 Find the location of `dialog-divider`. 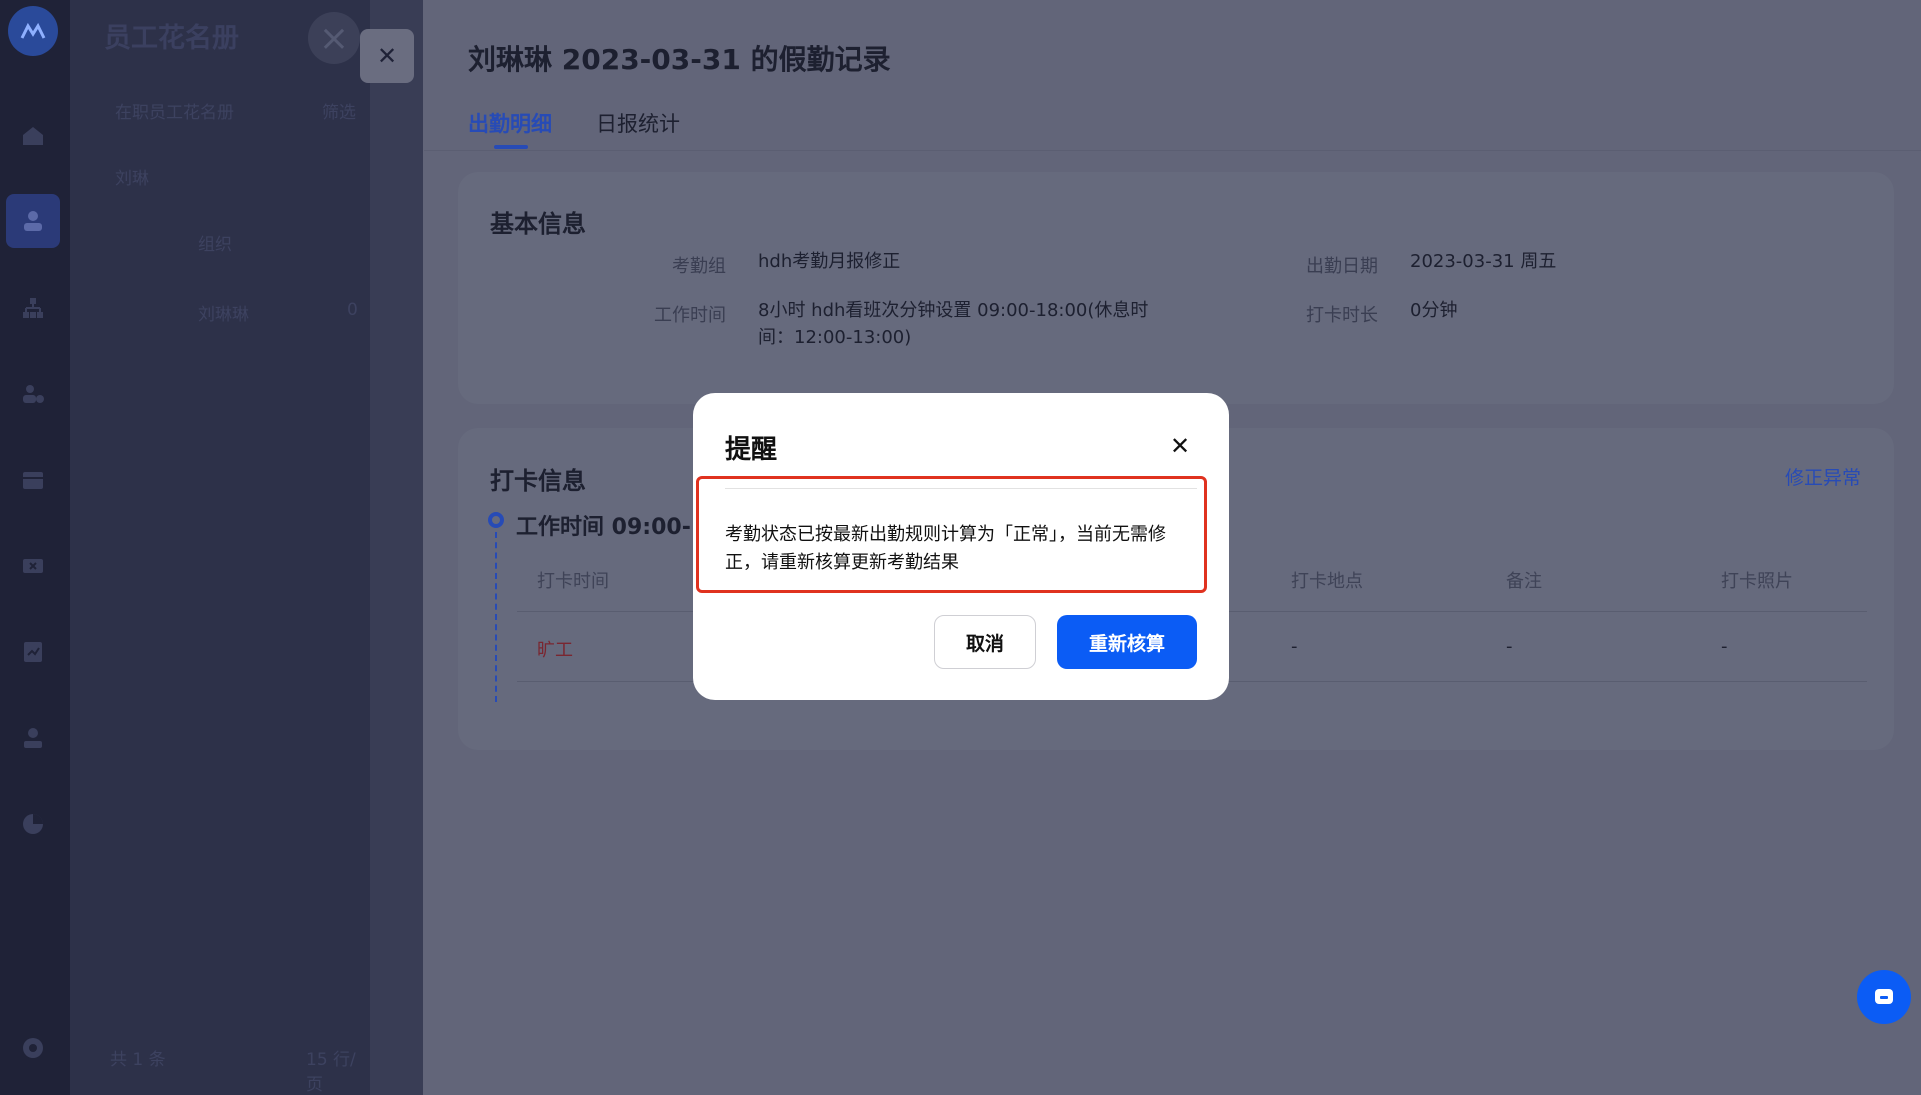

dialog-divider is located at coordinates (961, 488).